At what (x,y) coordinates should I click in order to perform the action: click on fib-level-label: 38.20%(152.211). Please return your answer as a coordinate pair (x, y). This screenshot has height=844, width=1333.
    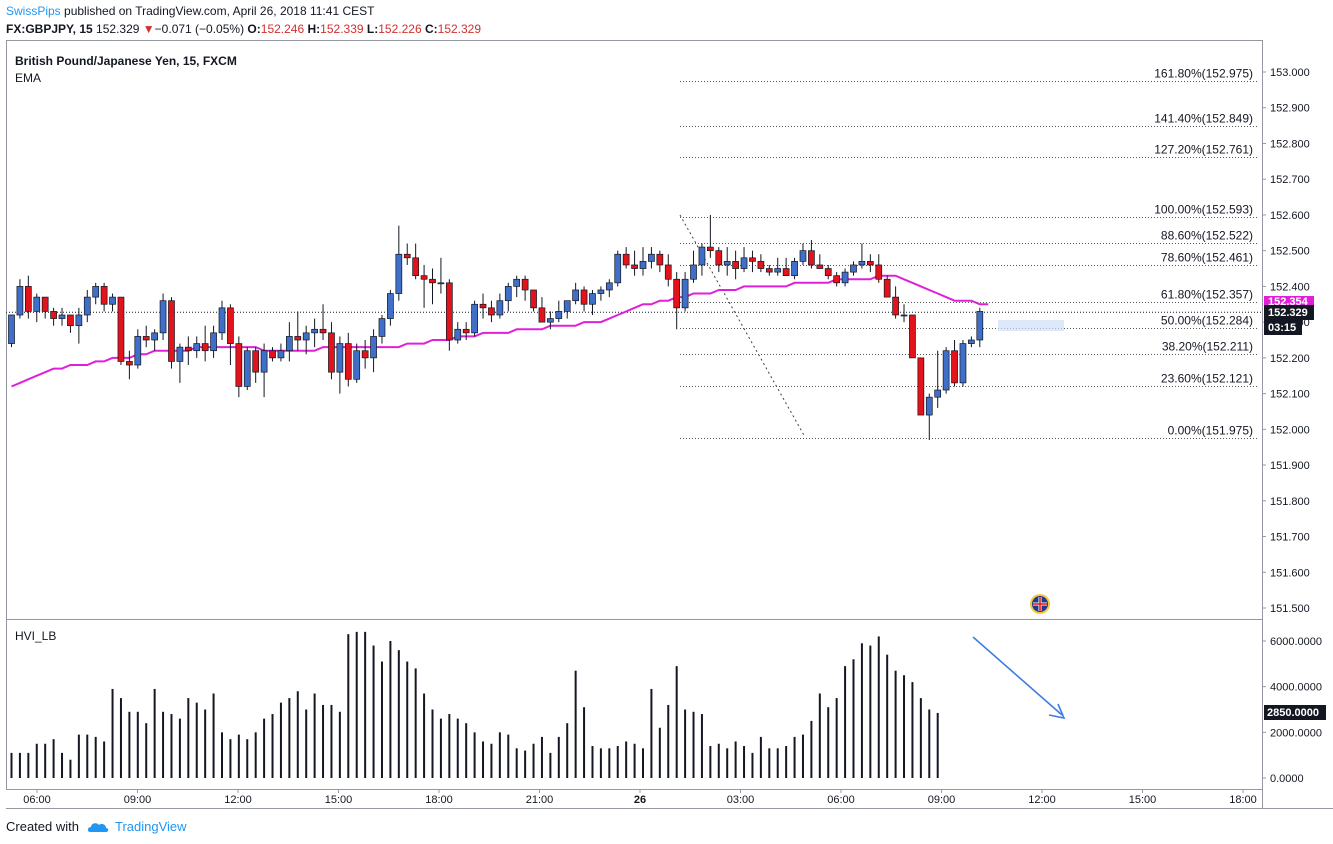
    Looking at the image, I should click on (1207, 347).